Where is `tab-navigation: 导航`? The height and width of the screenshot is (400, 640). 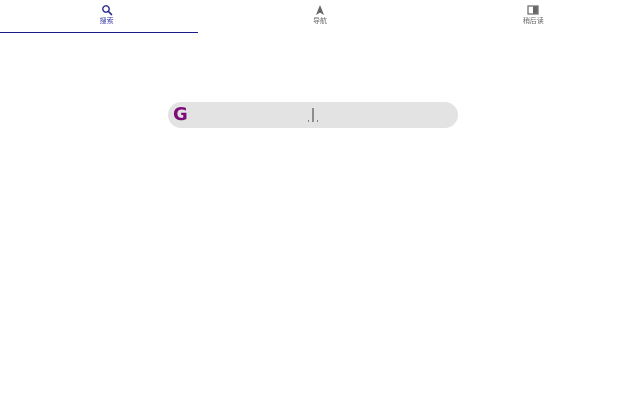
tab-navigation: 导航 is located at coordinates (319, 17).